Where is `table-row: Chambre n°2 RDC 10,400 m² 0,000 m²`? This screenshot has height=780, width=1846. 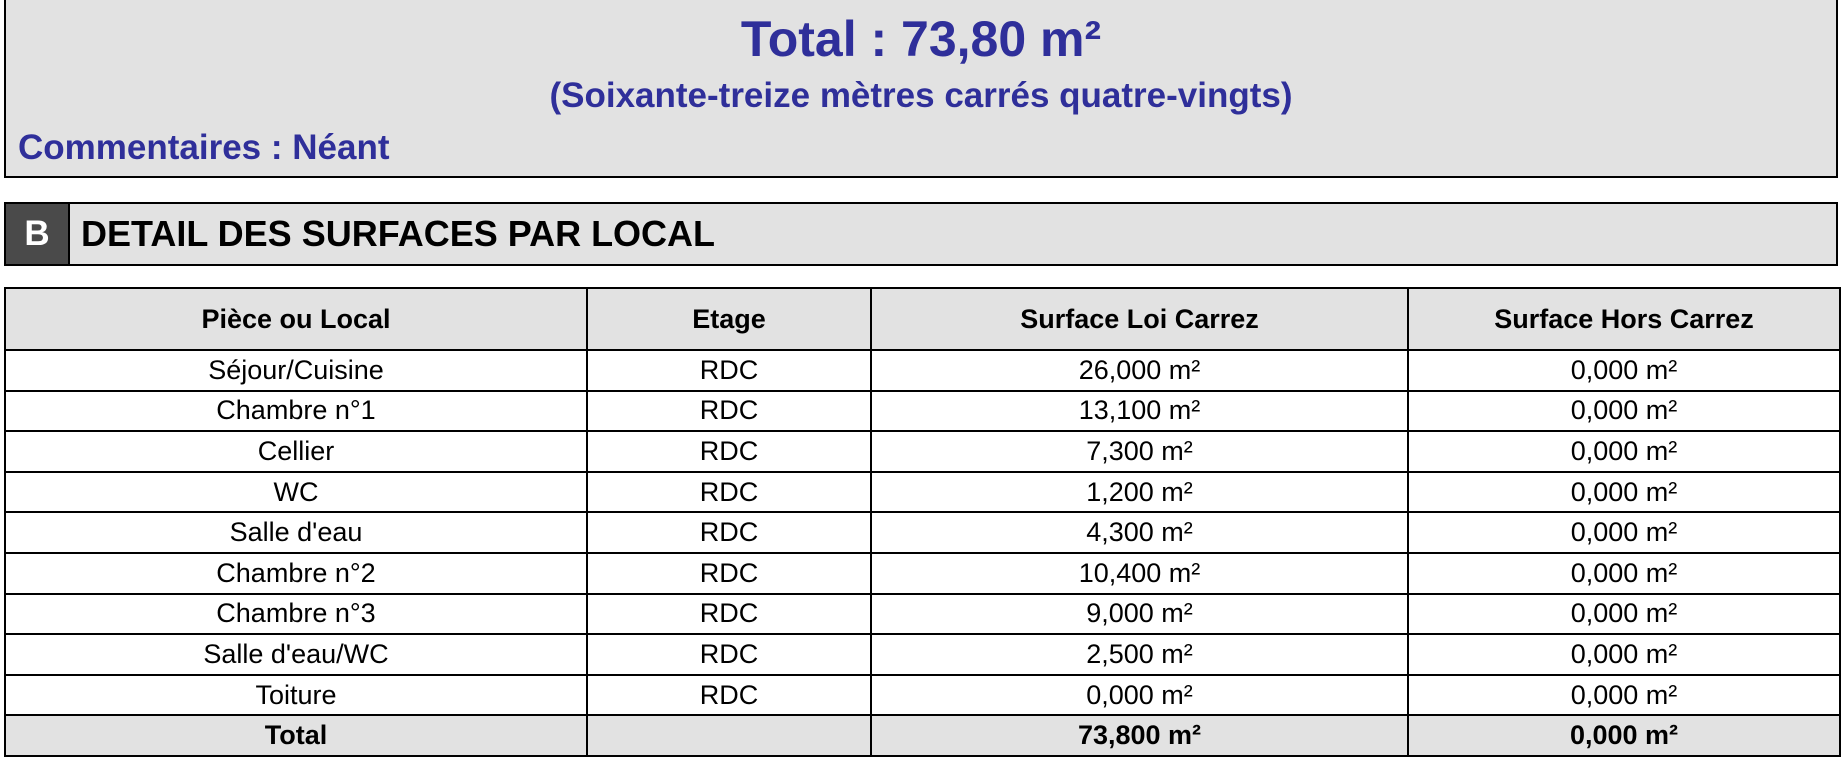 table-row: Chambre n°2 RDC 10,400 m² 0,000 m² is located at coordinates (922, 573).